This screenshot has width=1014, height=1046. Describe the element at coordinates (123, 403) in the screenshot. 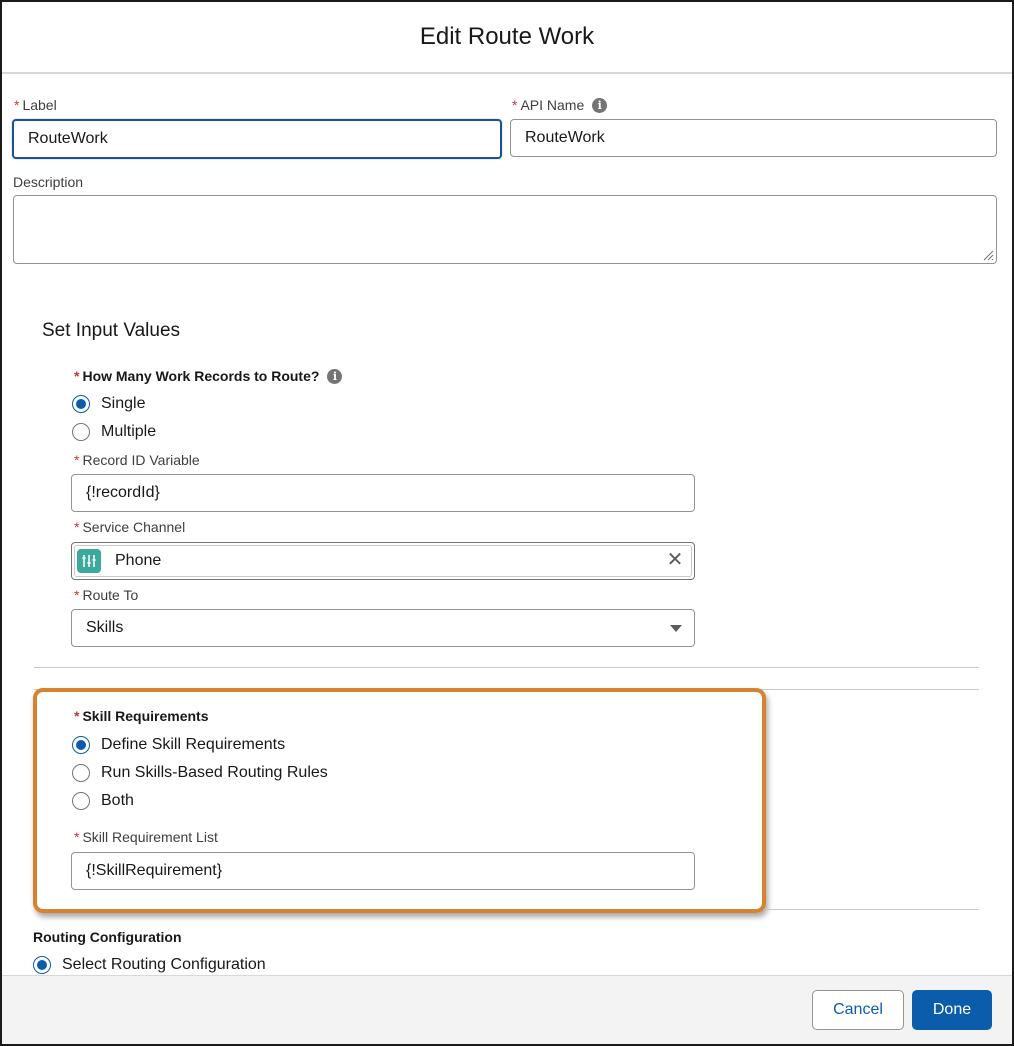

I see `radio-label: Single` at that location.